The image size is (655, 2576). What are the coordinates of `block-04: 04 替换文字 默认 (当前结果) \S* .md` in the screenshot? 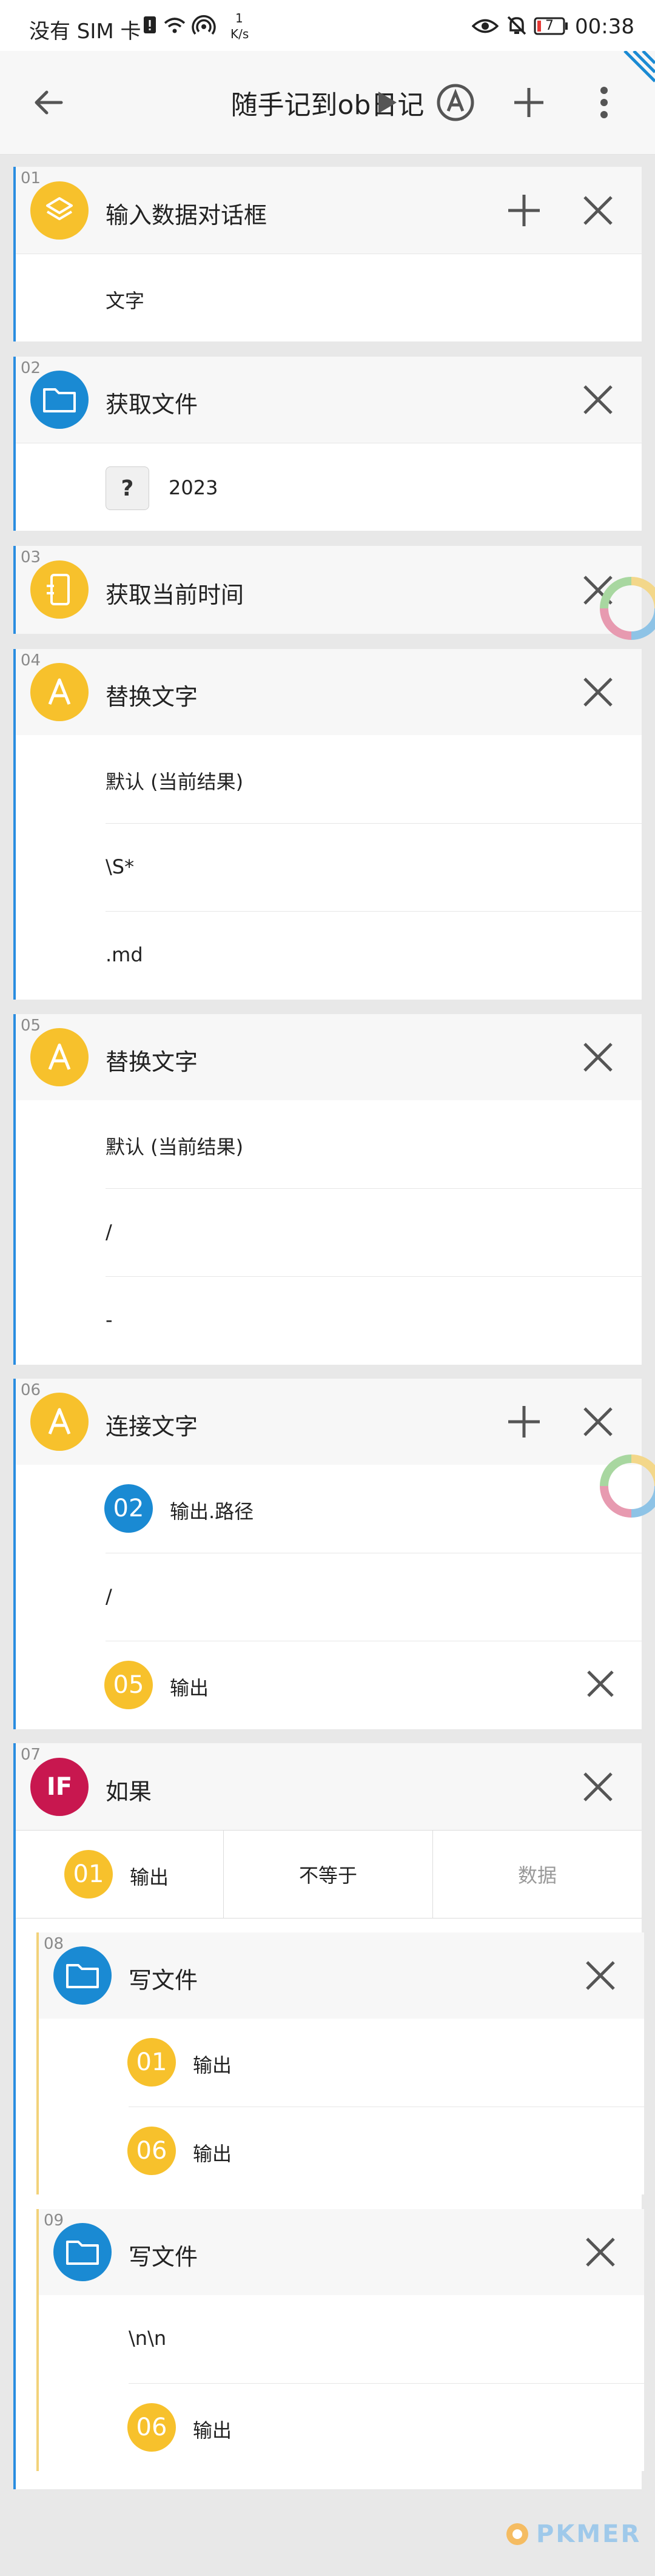 It's located at (327, 824).